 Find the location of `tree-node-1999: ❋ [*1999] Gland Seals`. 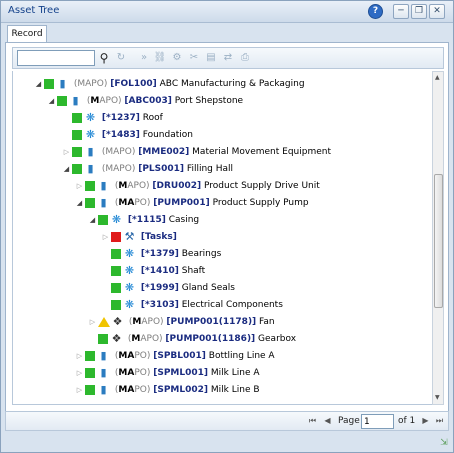

tree-node-1999: ❋ [*1999] Gland Seals is located at coordinates (167, 288).